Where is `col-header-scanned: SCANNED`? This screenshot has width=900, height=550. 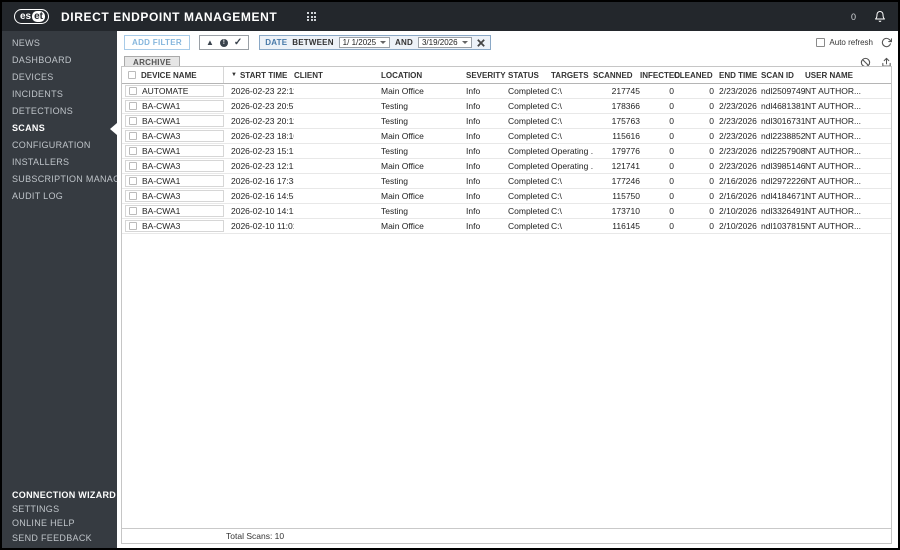
col-header-scanned: SCANNED is located at coordinates (616, 75).